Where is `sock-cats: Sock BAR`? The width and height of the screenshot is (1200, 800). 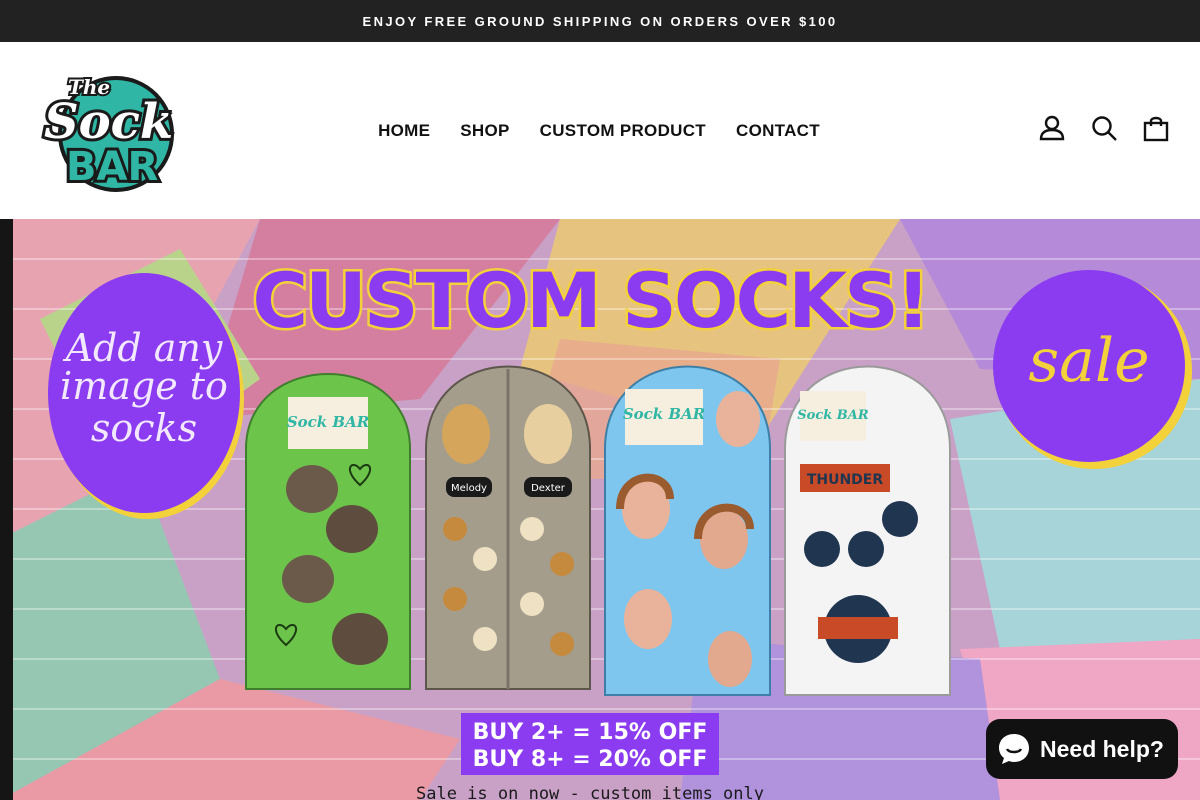
sock-cats: Sock BAR is located at coordinates (328, 531).